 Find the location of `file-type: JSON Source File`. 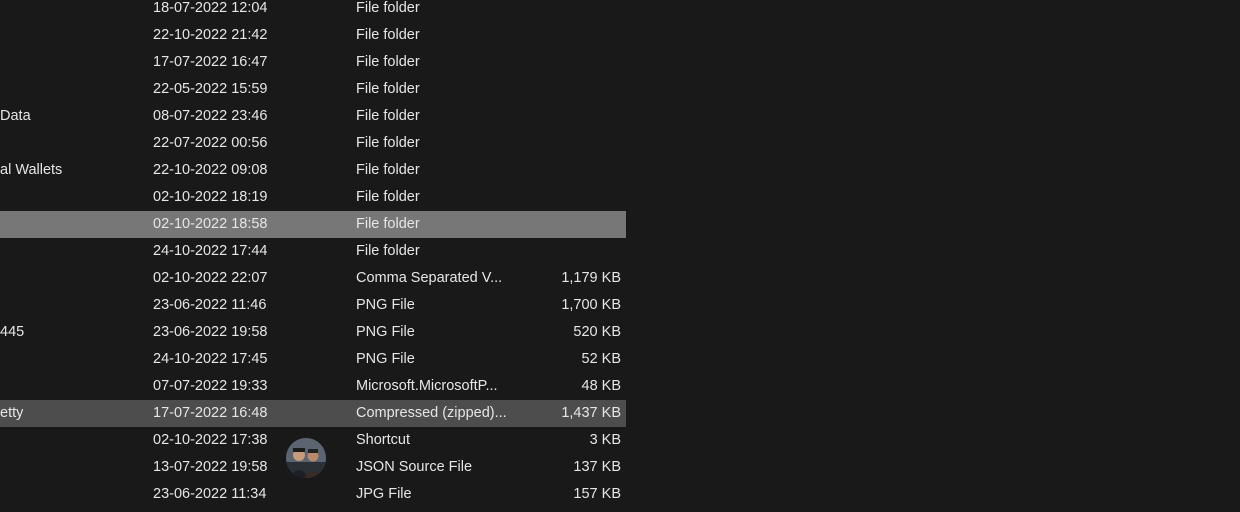

file-type: JSON Source File is located at coordinates (414, 467).